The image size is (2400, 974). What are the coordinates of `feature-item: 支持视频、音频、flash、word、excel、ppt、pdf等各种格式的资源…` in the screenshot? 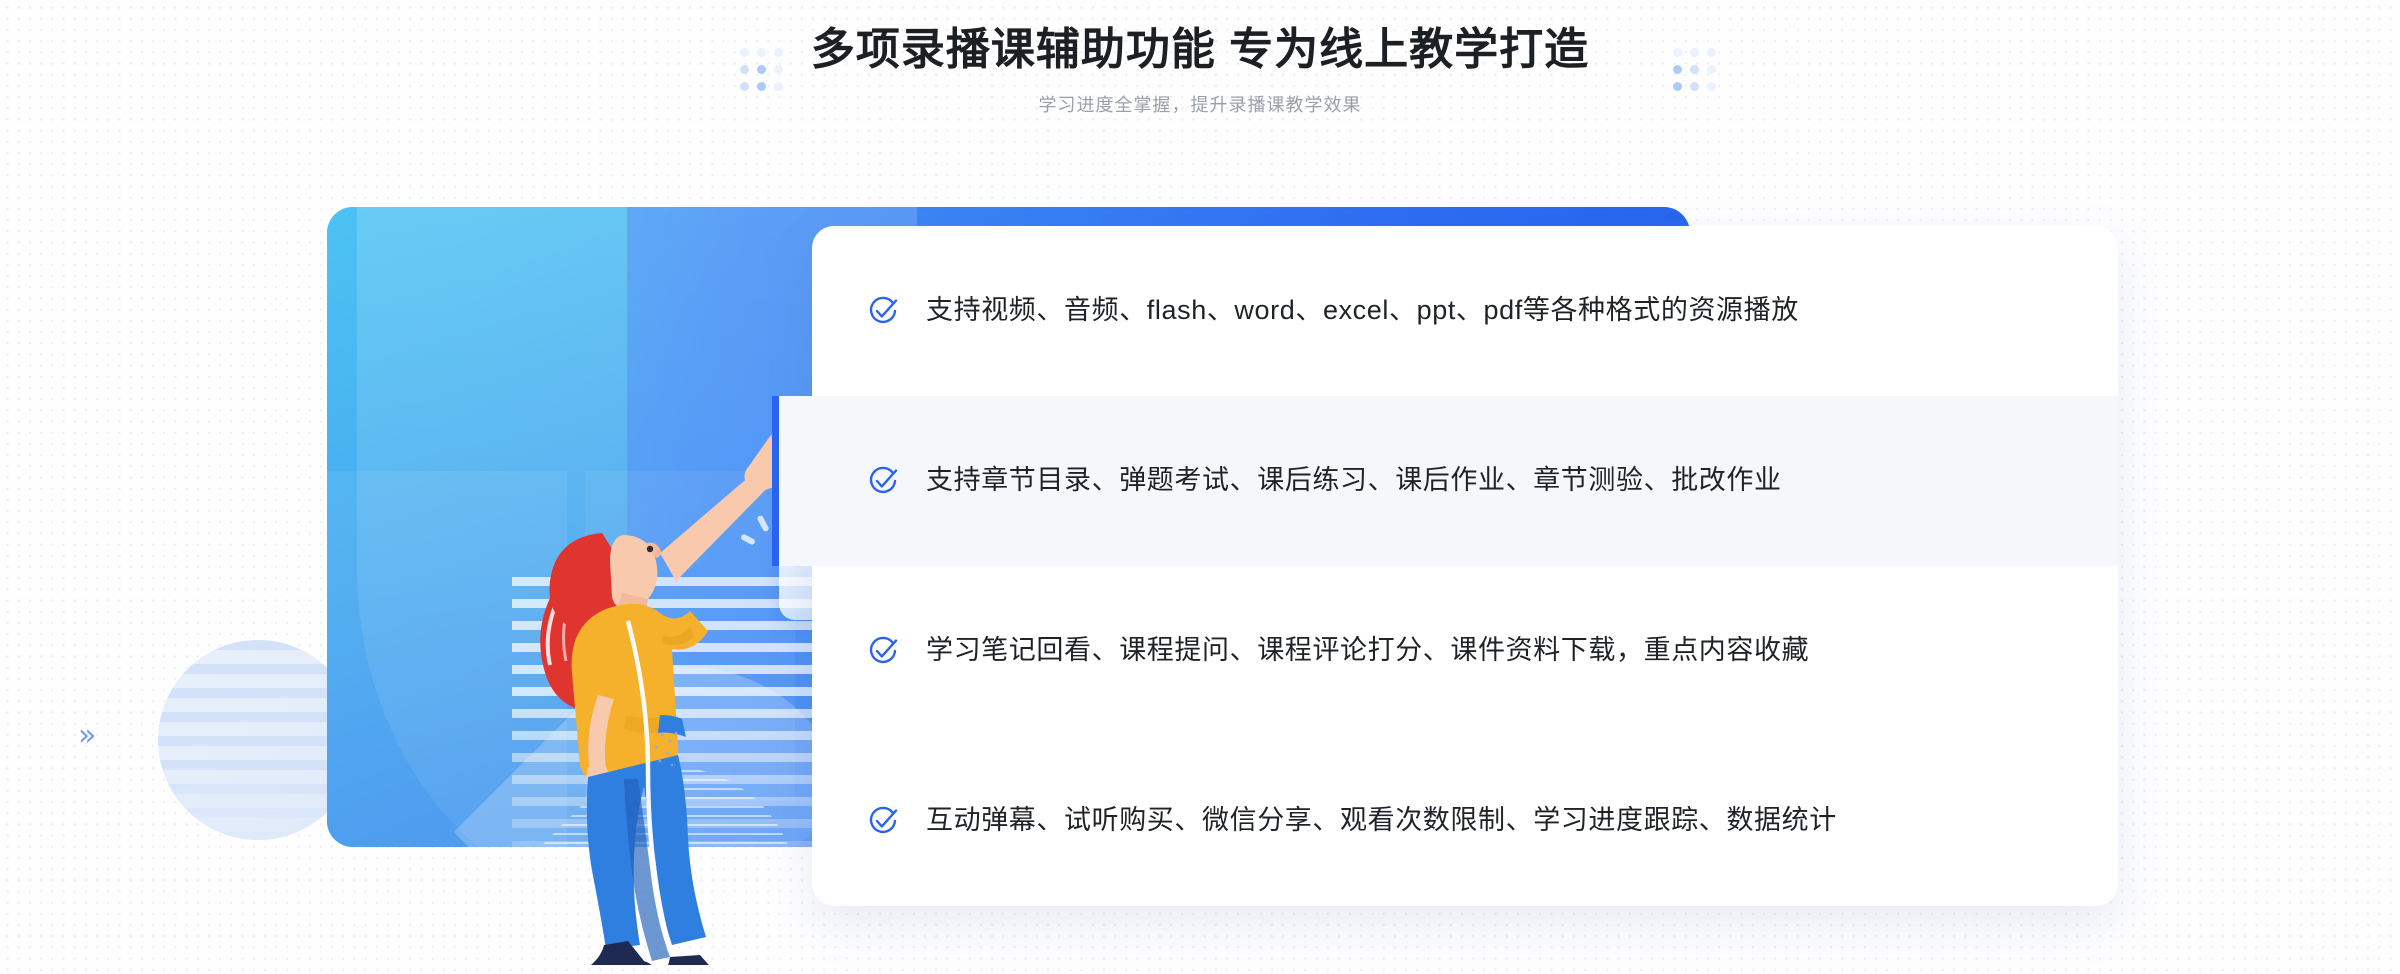 It's located at (1465, 311).